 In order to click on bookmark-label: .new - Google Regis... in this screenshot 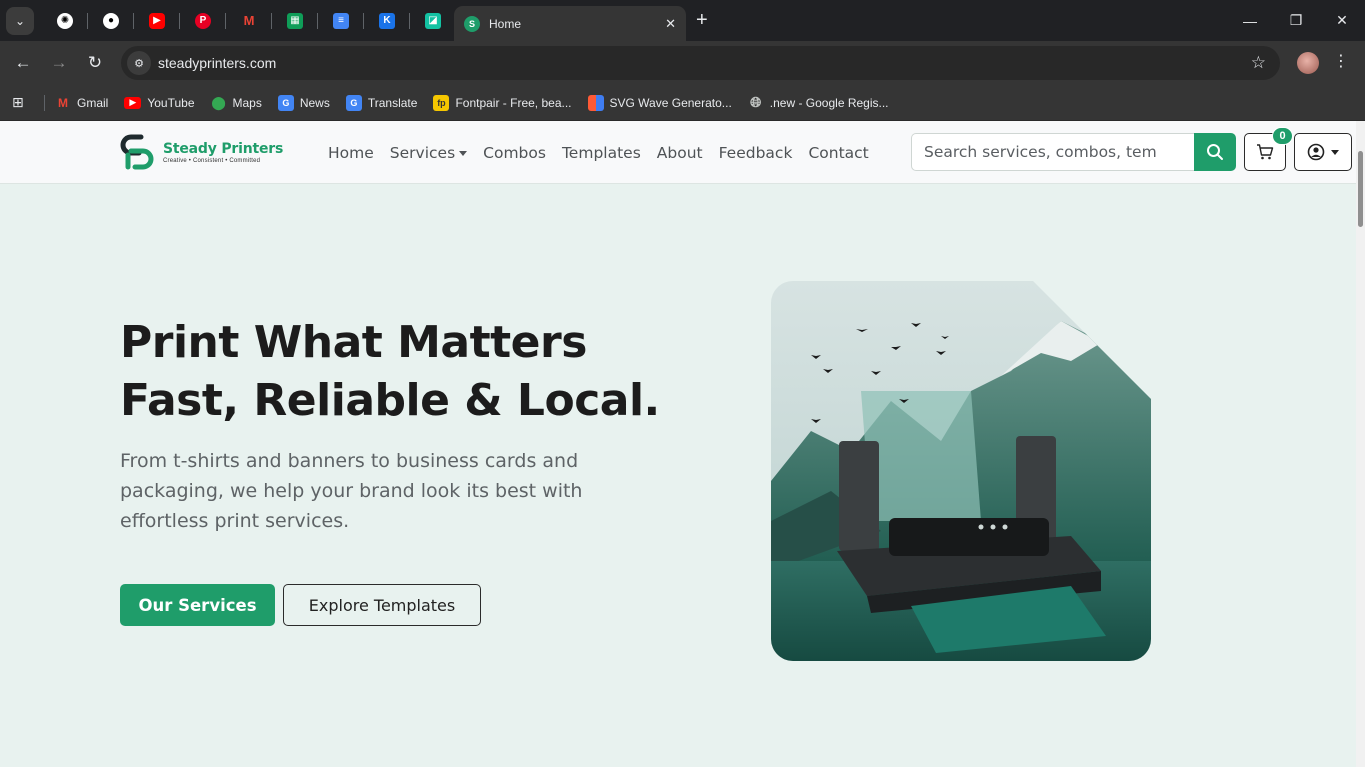, I will do `click(829, 102)`.